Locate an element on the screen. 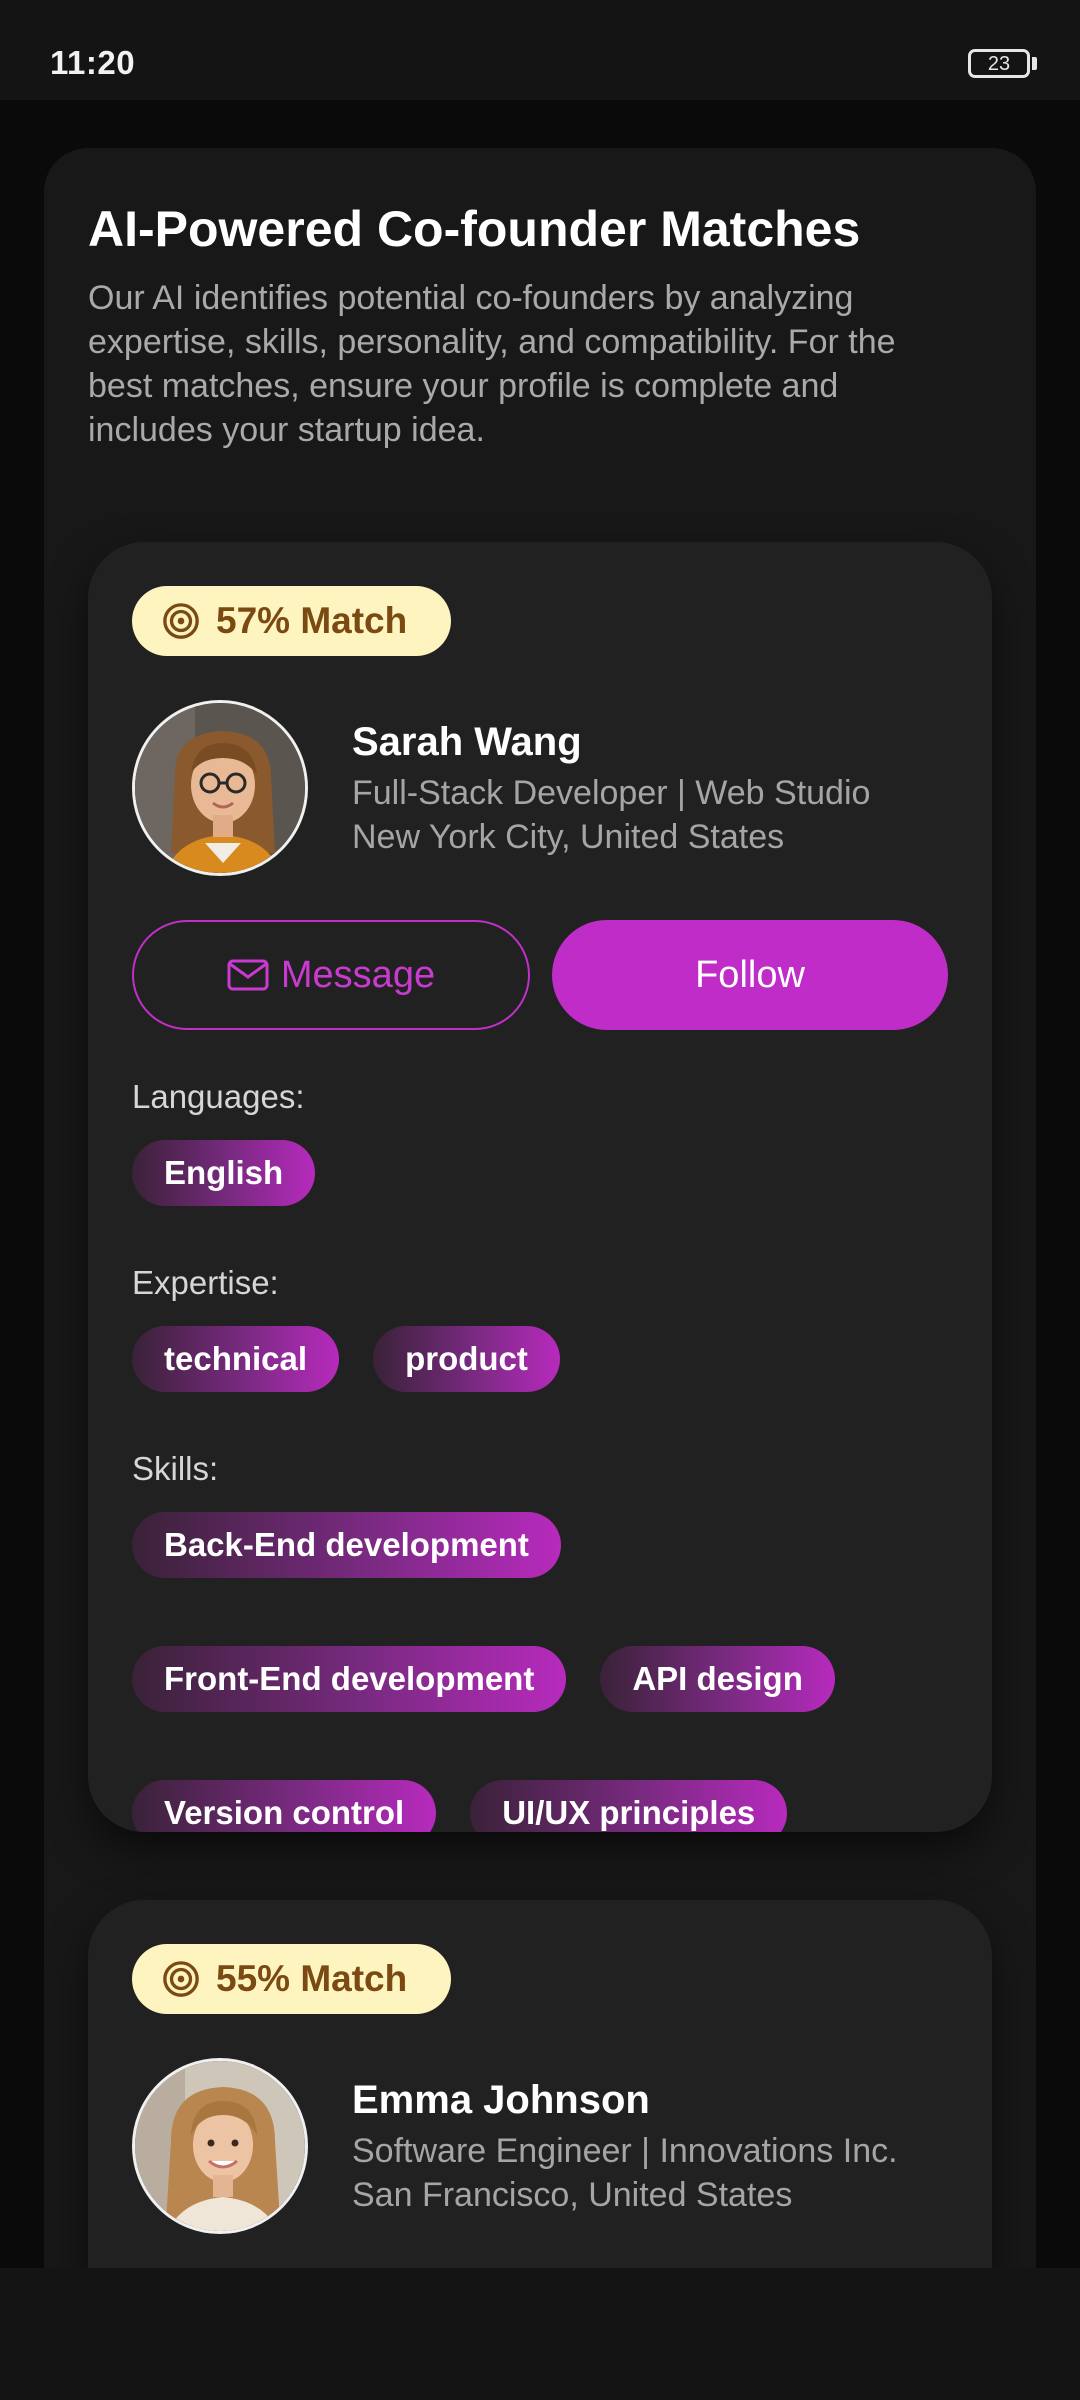 The image size is (1080, 2400). person-role: Full-Stack Developer | Web Studio is located at coordinates (611, 793).